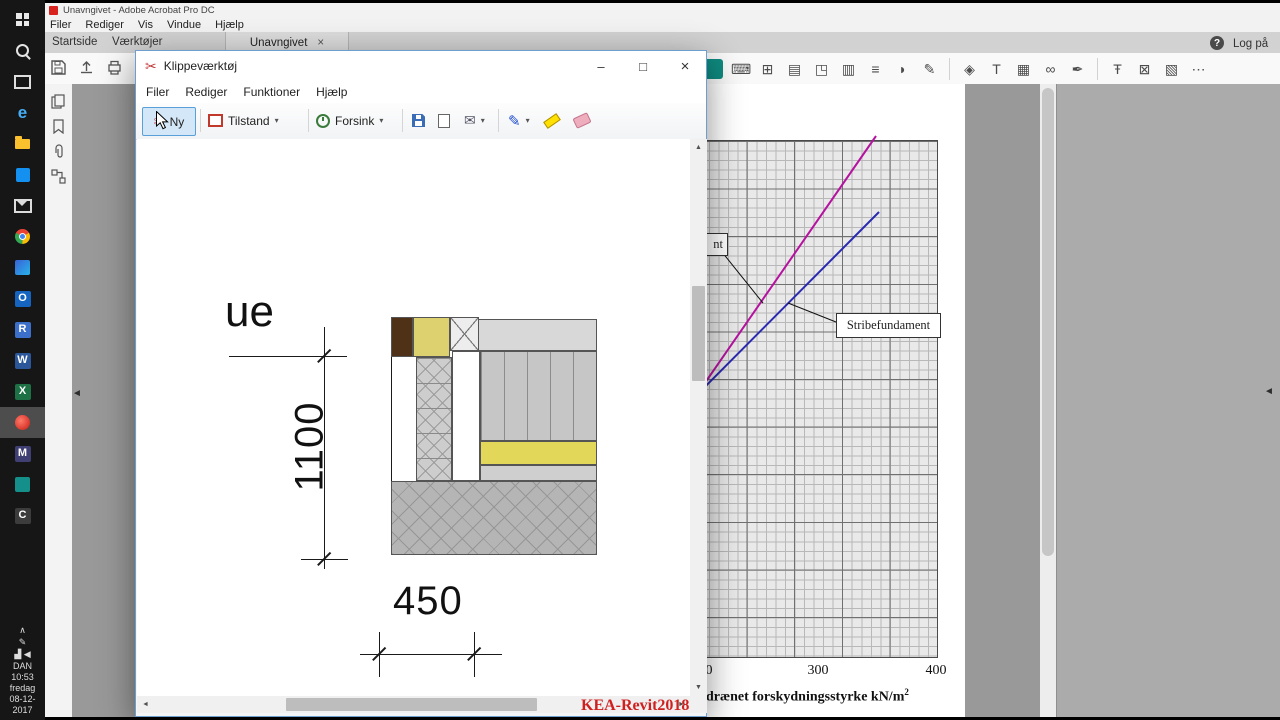 This screenshot has width=1280, height=720. What do you see at coordinates (22, 642) in the screenshot?
I see `tray-pen-icon: ✎` at bounding box center [22, 642].